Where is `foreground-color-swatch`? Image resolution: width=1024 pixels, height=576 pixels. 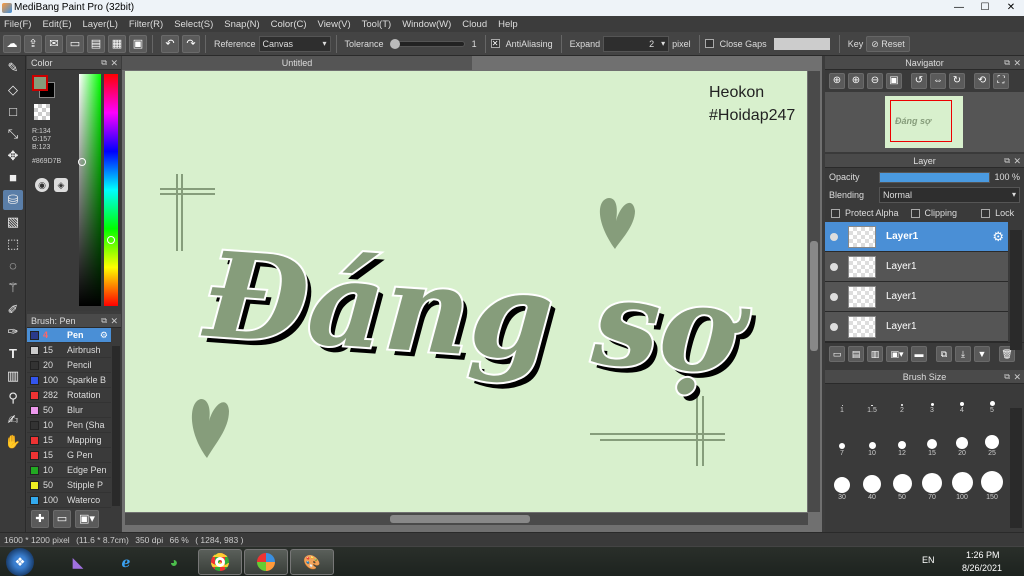
foreground-color-swatch is located at coordinates (40, 83).